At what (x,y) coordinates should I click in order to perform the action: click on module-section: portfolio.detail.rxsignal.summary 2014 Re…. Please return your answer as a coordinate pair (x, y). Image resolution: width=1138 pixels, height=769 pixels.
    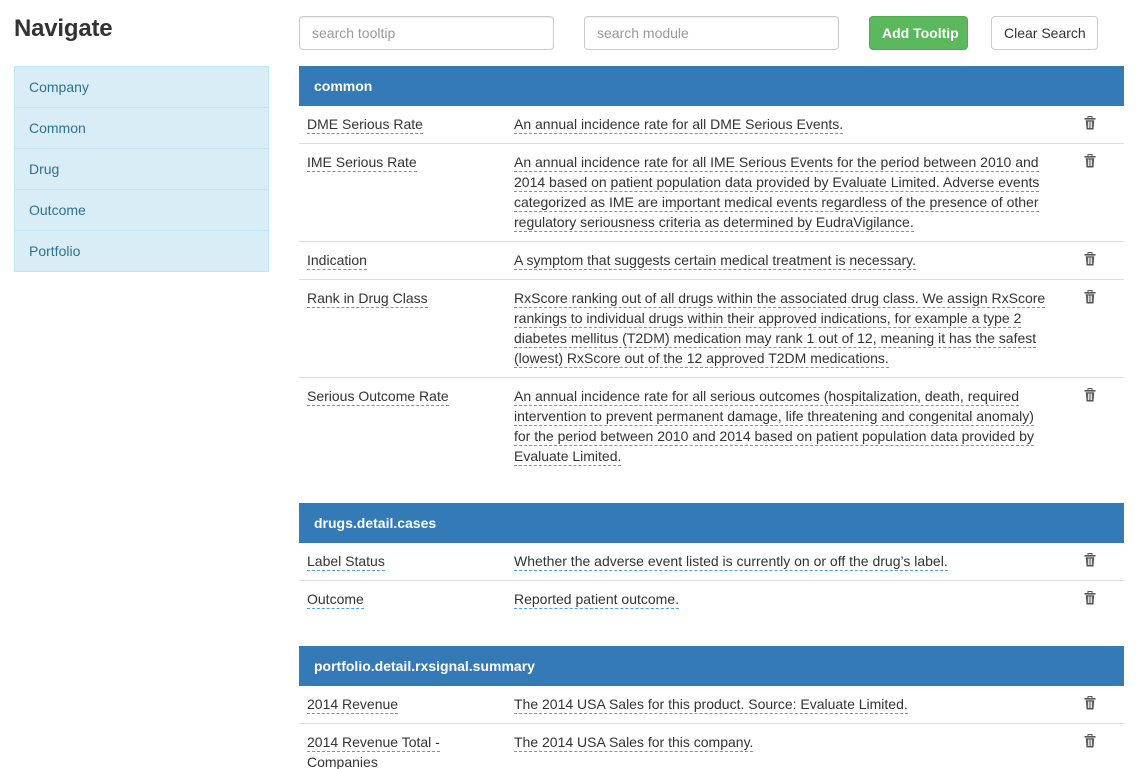
    Looking at the image, I should click on (711, 707).